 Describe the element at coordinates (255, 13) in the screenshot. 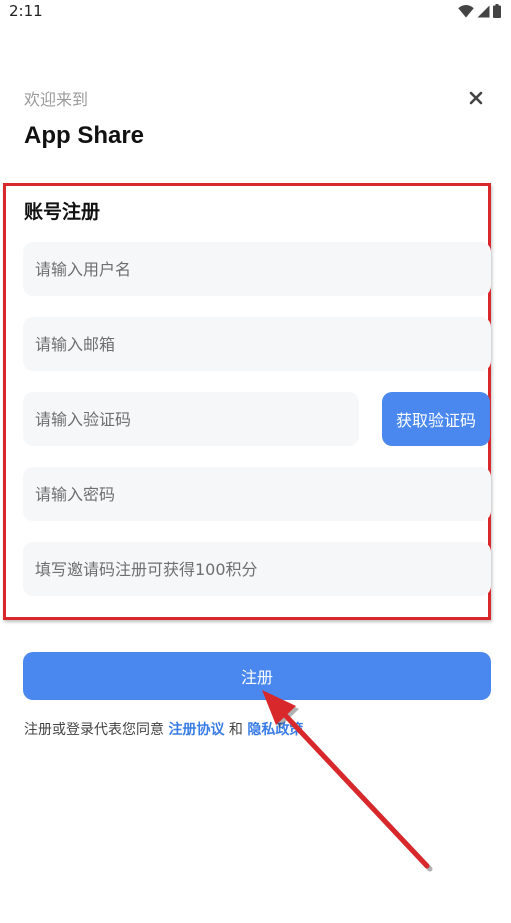

I see `status-bar: 2:11` at that location.